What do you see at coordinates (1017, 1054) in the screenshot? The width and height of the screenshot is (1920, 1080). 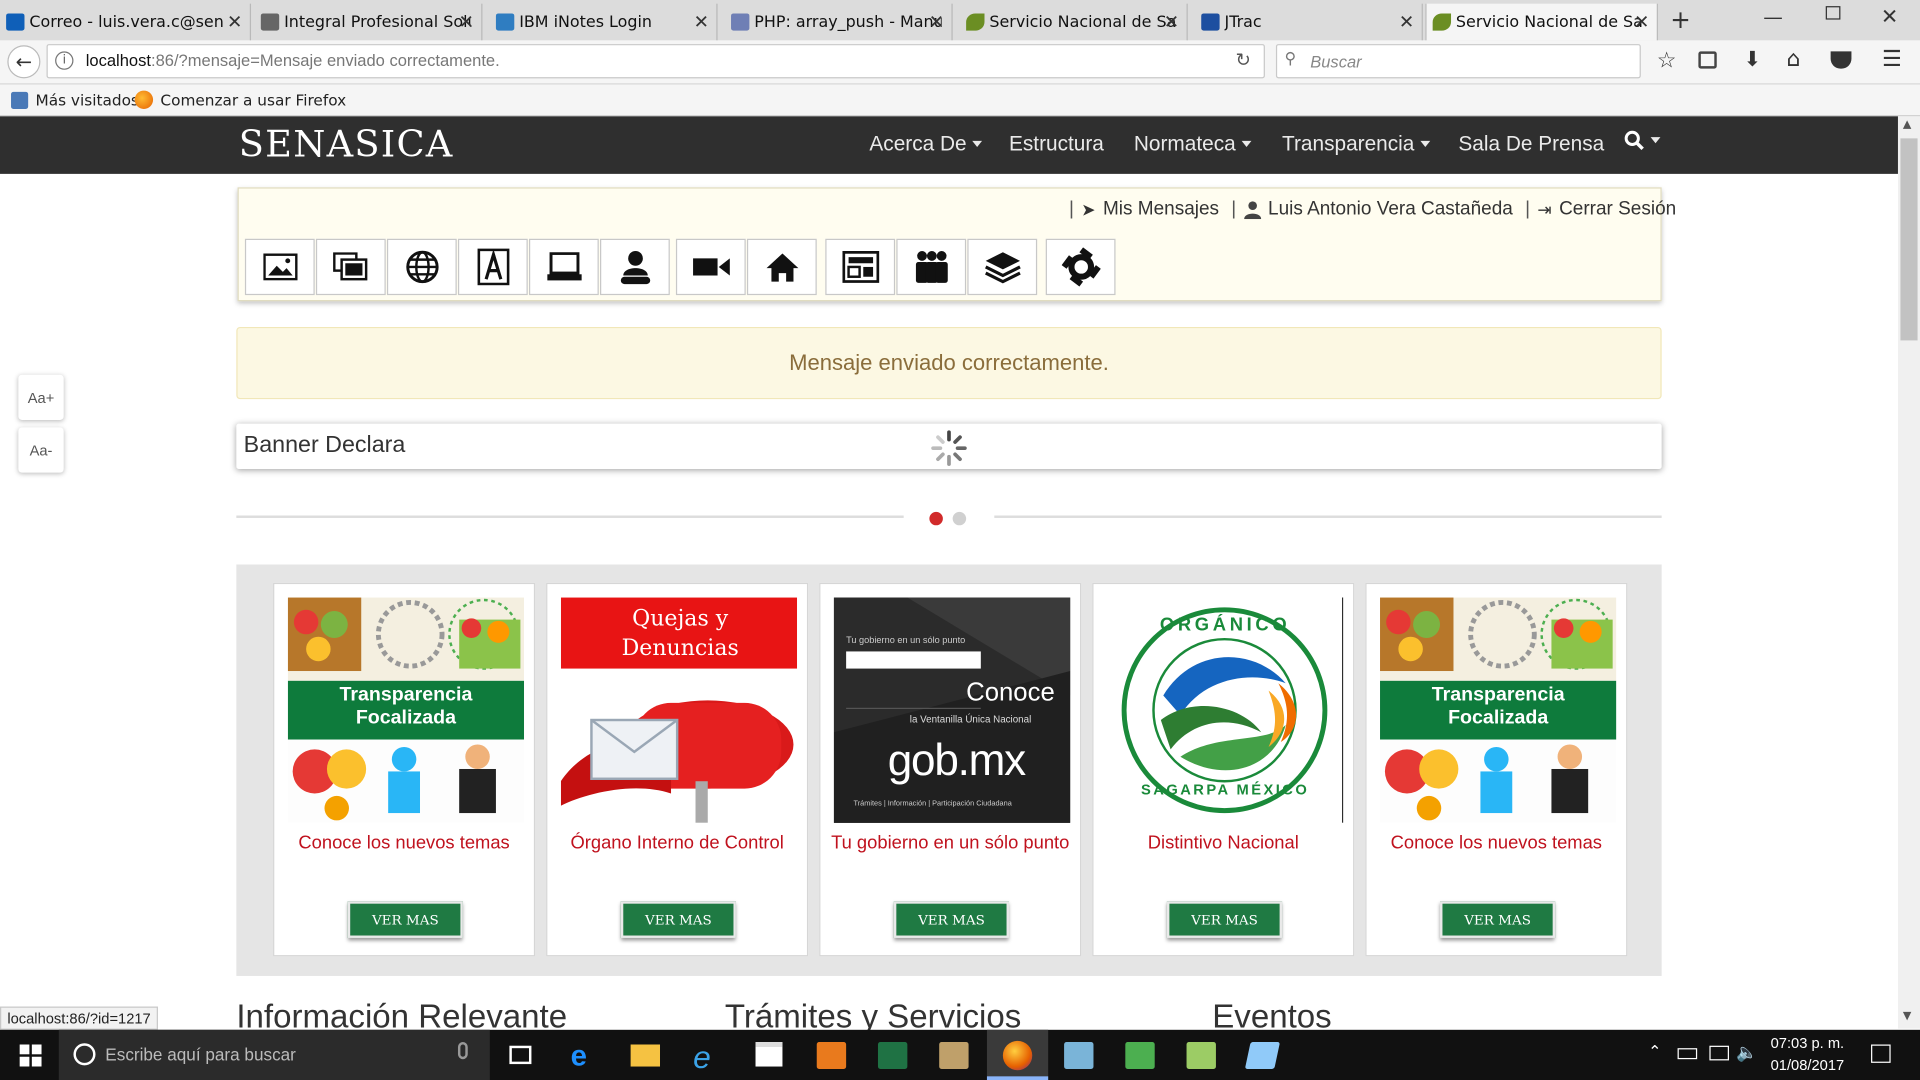 I see `taskbar-firefox` at bounding box center [1017, 1054].